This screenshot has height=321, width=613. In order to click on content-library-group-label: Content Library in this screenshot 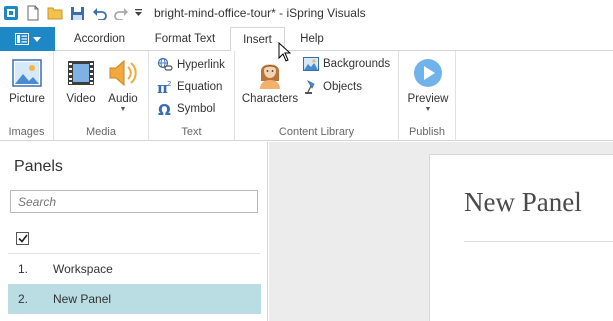, I will do `click(316, 132)`.